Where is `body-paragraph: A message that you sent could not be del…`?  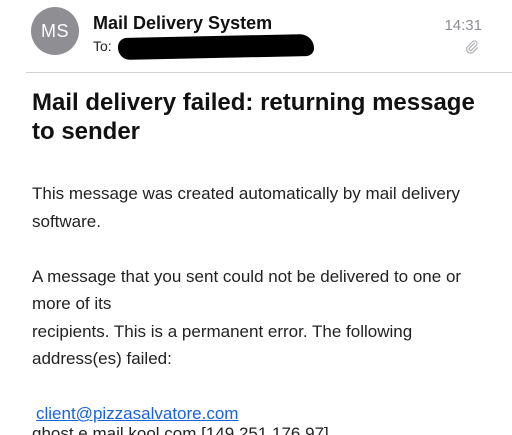 body-paragraph: A message that you sent could not be del… is located at coordinates (247, 290).